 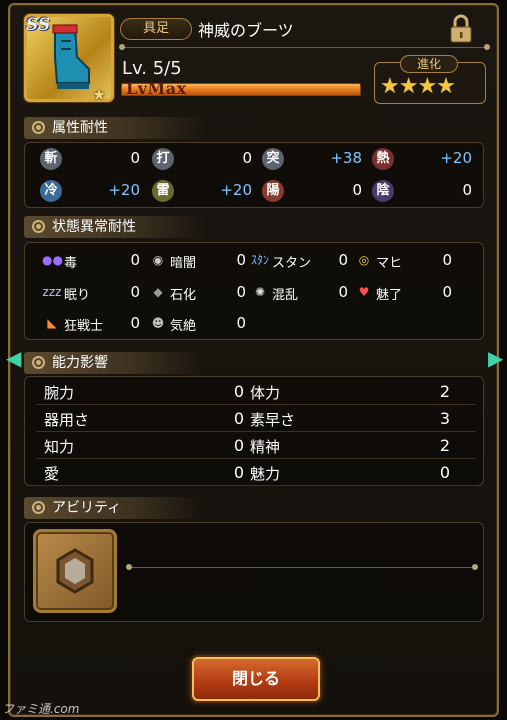 I want to click on ability-label: 素早さ, so click(x=273, y=420).